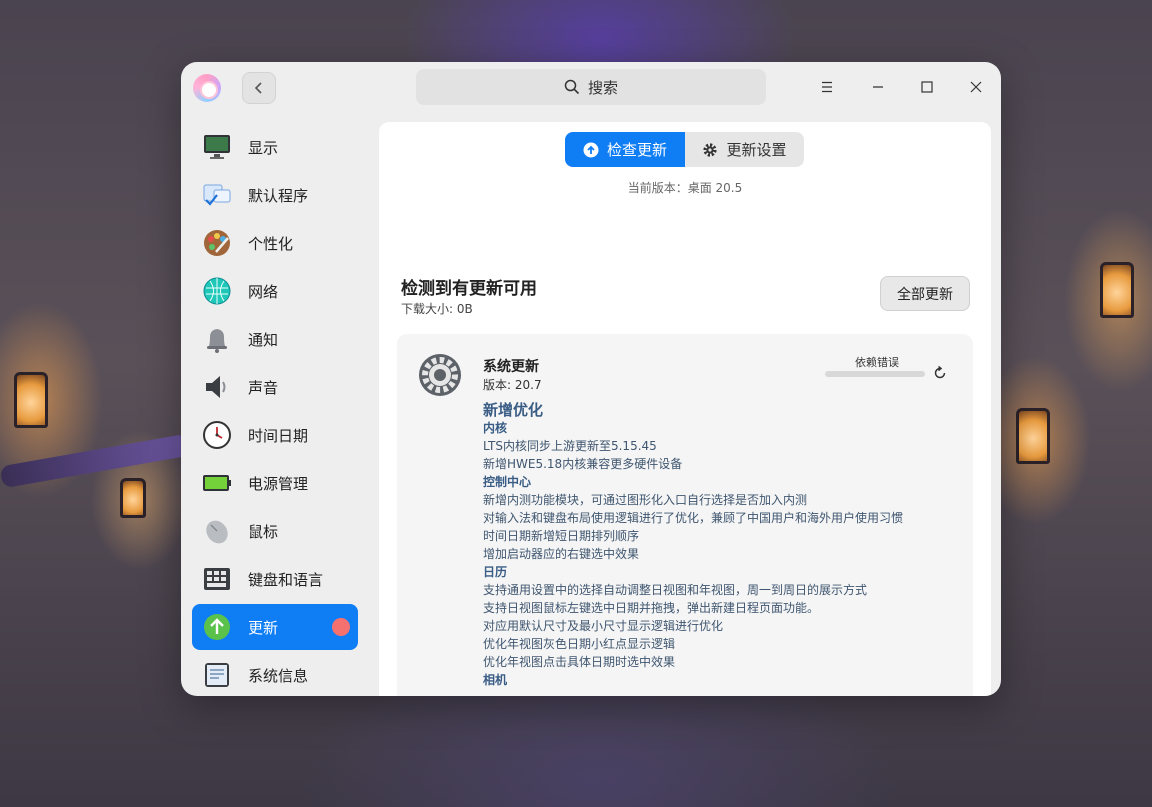  I want to click on sidebar-item-label: 通知, so click(263, 340).